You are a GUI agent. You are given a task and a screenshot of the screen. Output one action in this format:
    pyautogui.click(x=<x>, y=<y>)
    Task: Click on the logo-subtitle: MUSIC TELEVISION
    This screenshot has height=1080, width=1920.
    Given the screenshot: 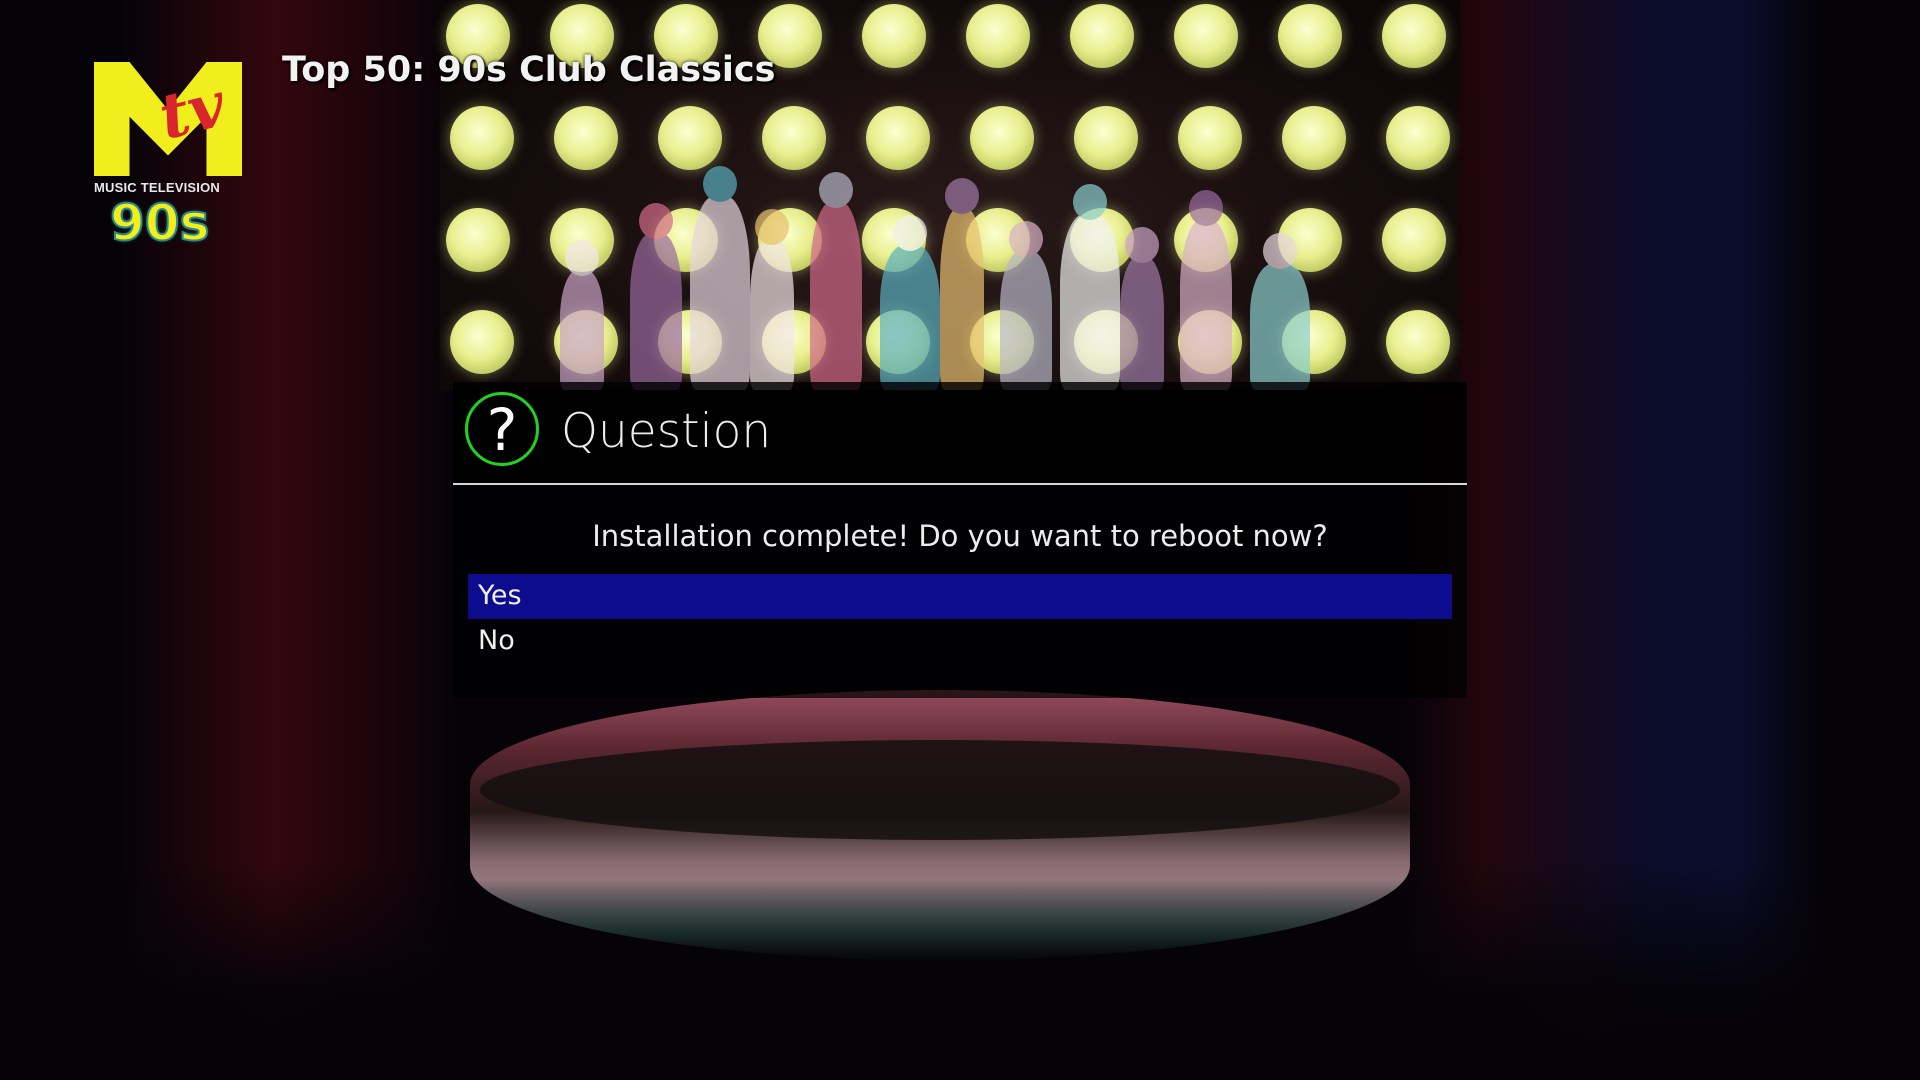 What is the action you would take?
    pyautogui.click(x=157, y=187)
    